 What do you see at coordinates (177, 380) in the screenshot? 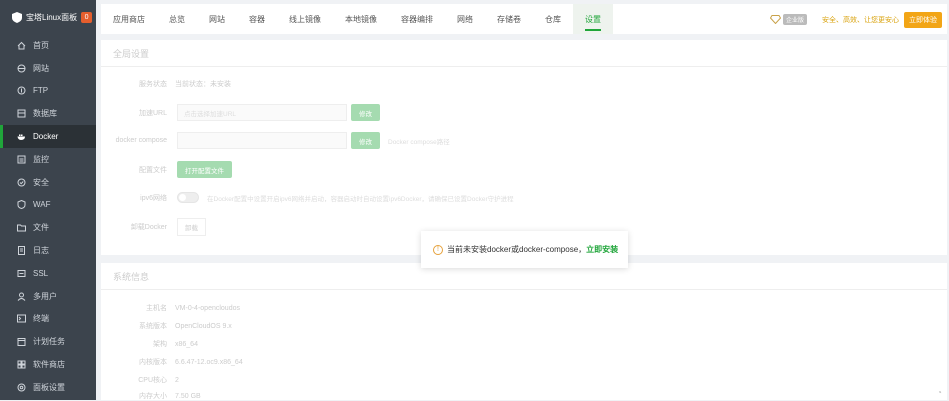
I see `field-value: 2` at bounding box center [177, 380].